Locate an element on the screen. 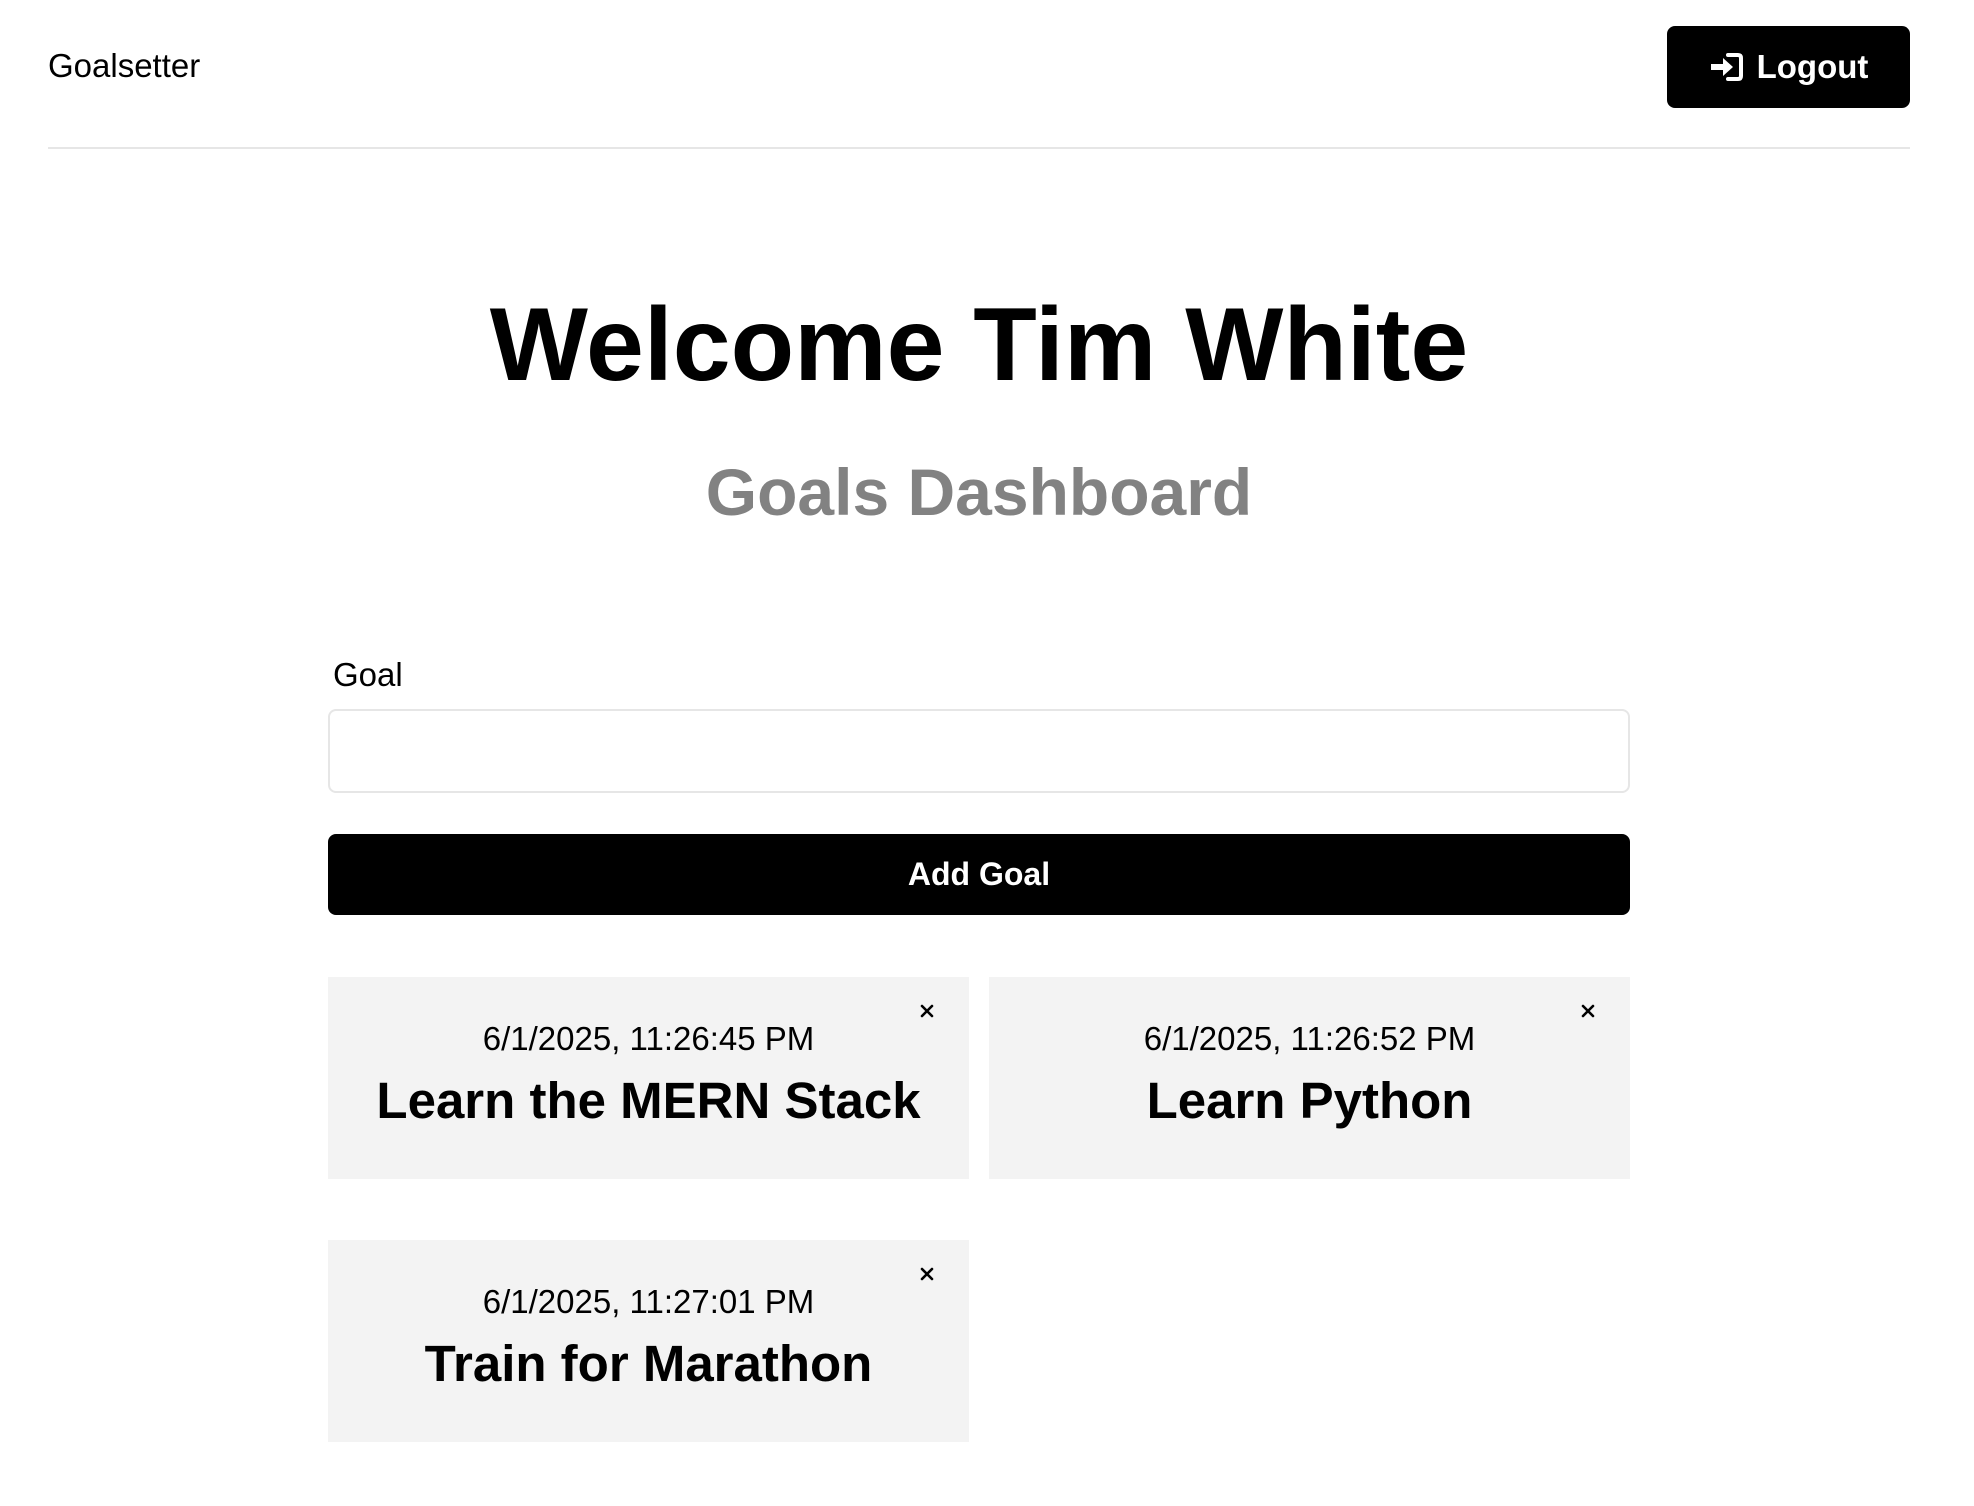 The width and height of the screenshot is (1974, 1506). header: Goalsetter Logout is located at coordinates (979, 74).